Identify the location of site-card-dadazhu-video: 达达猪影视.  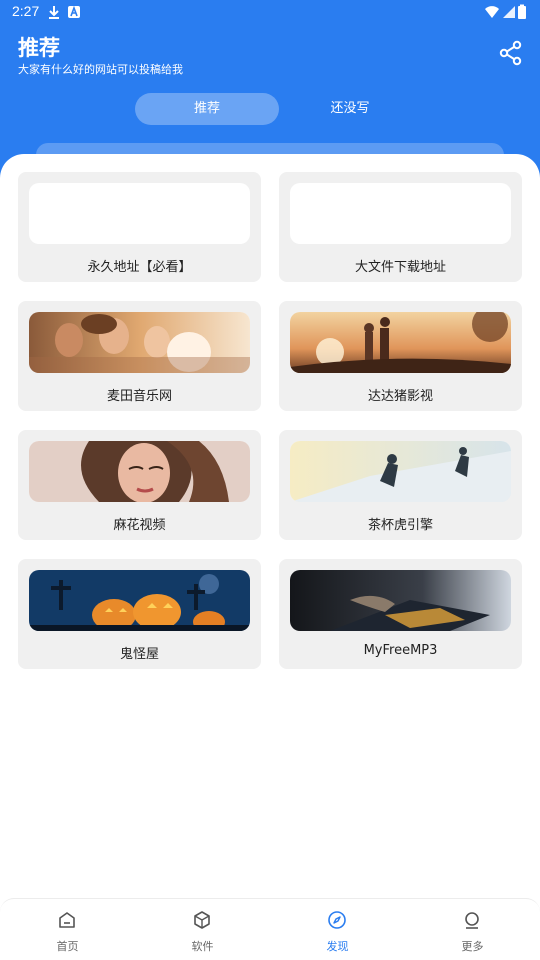
(400, 356).